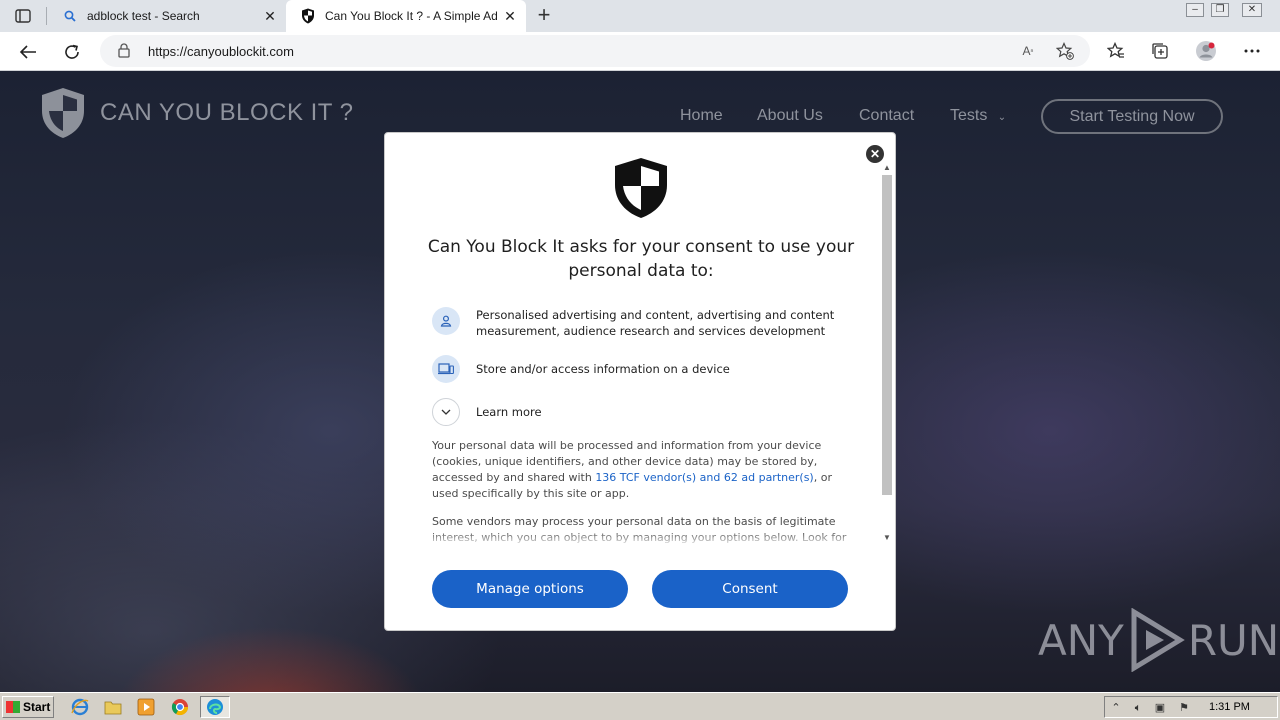 This screenshot has height=720, width=1280. I want to click on taskbar: Start ⌃ 🔈︎ ▣ ⚑ 1:31 PM, so click(640, 706).